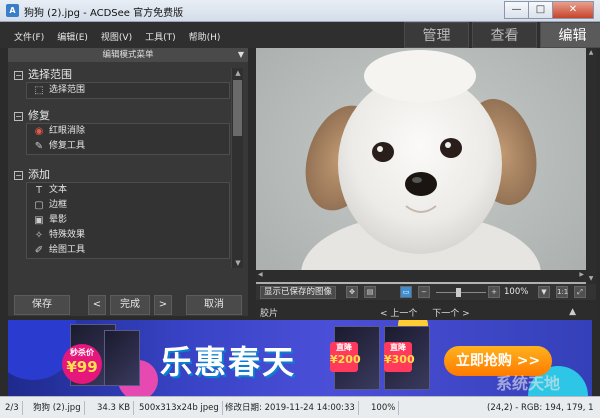 The image size is (600, 418). I want to click on price-label: 秒杀价, so click(82, 352).